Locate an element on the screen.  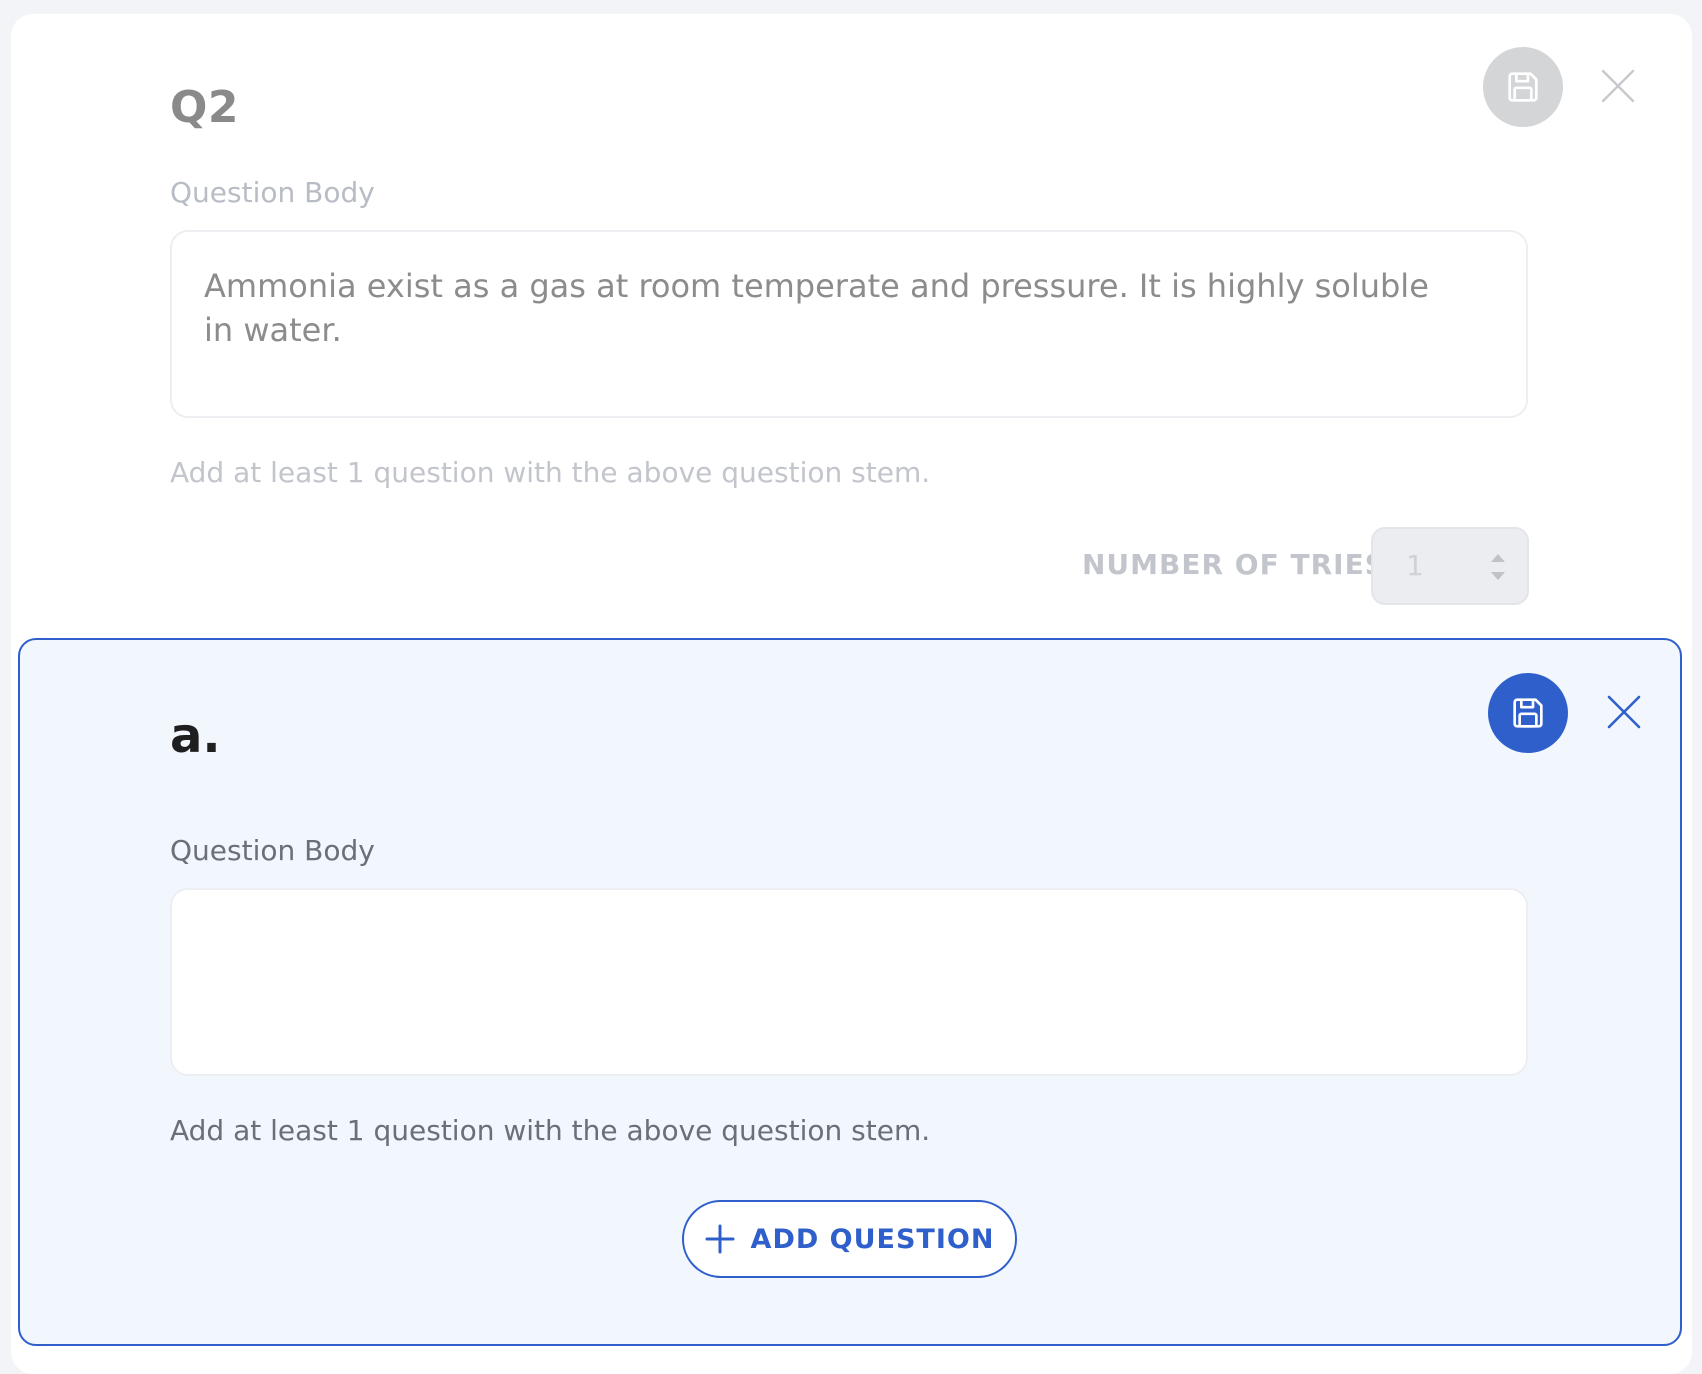
sub-question-title: a. is located at coordinates (195, 736).